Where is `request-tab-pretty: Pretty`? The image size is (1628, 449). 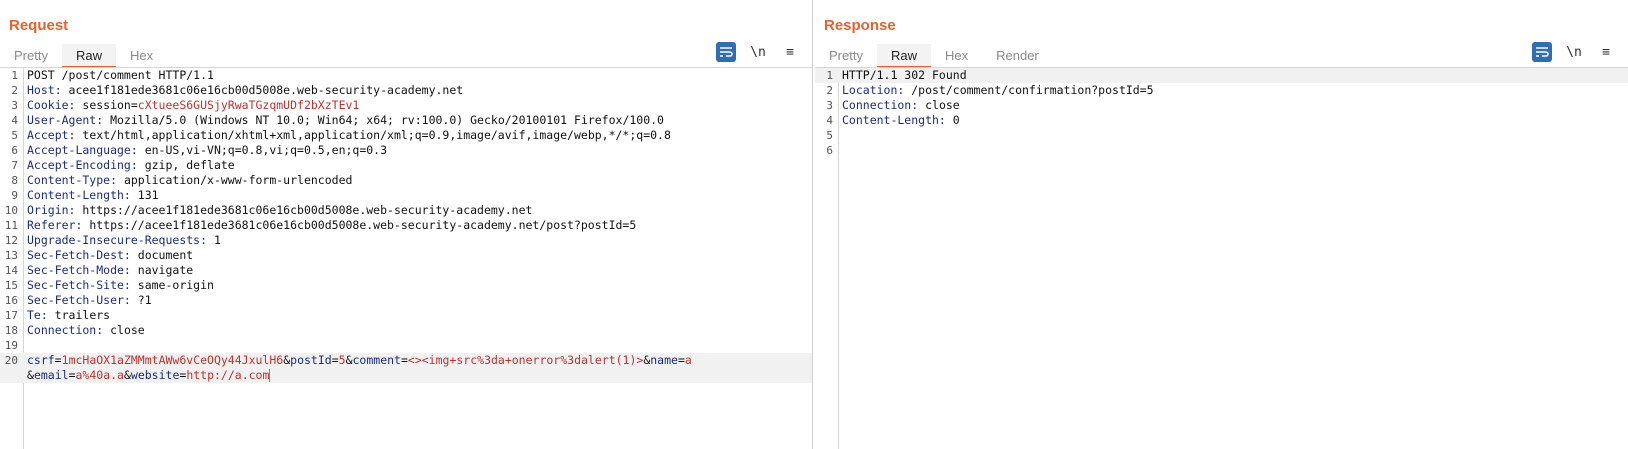 request-tab-pretty: Pretty is located at coordinates (31, 56).